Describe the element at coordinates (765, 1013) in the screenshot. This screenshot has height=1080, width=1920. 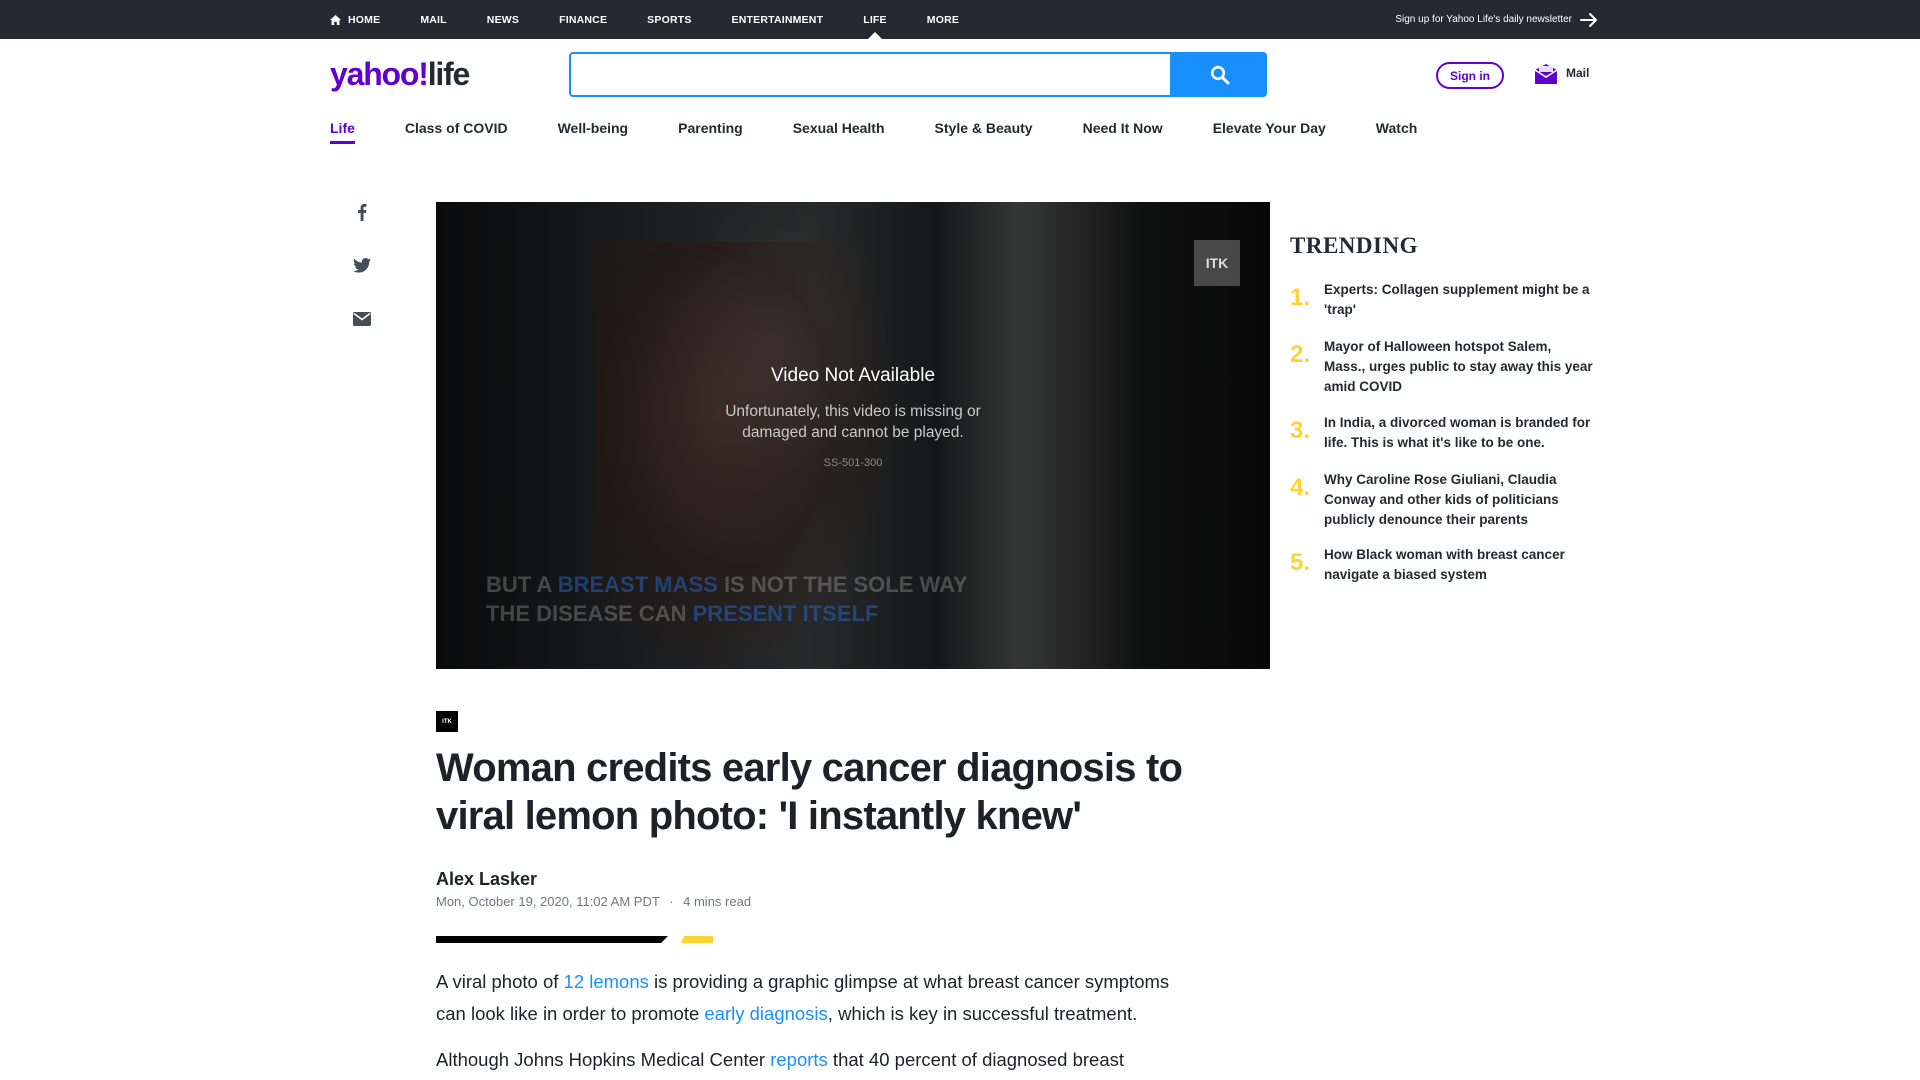
I see `link-early-diagnosis: early diagnosis` at that location.